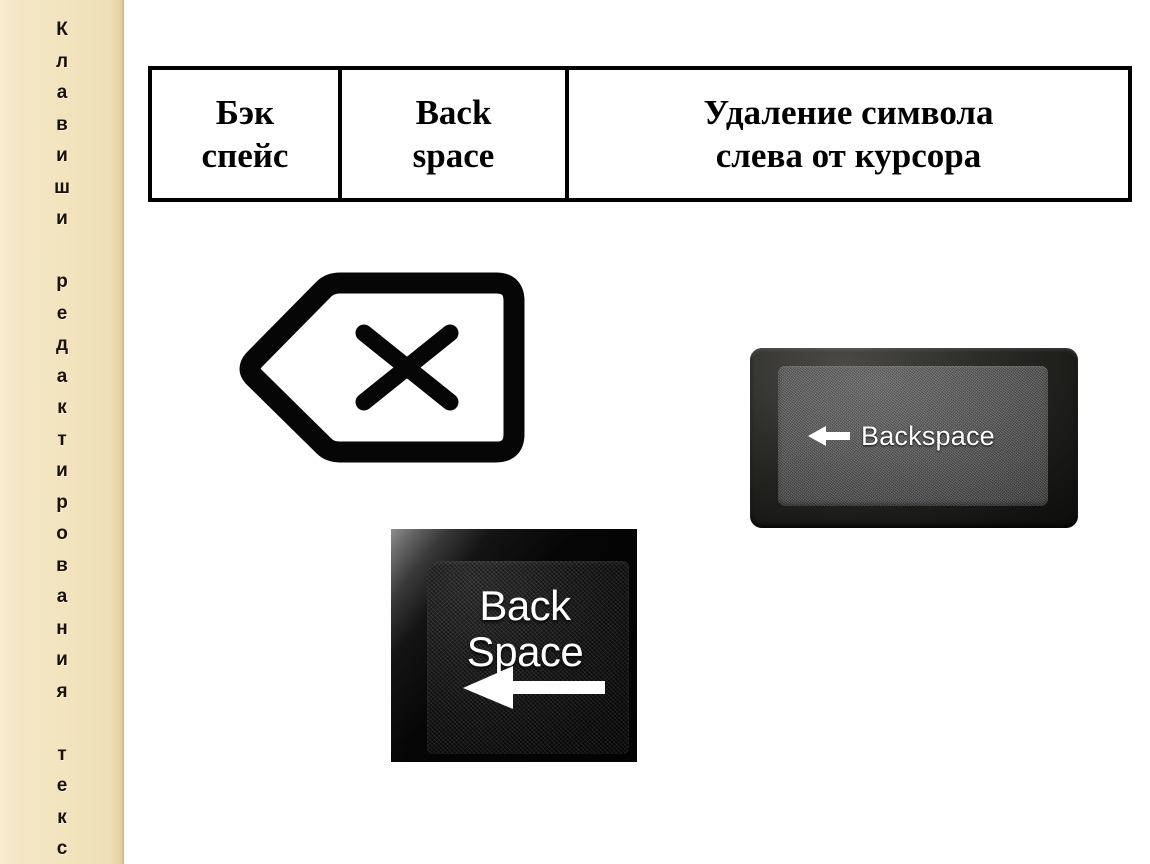  I want to click on key-legend: Backspace, so click(900, 436).